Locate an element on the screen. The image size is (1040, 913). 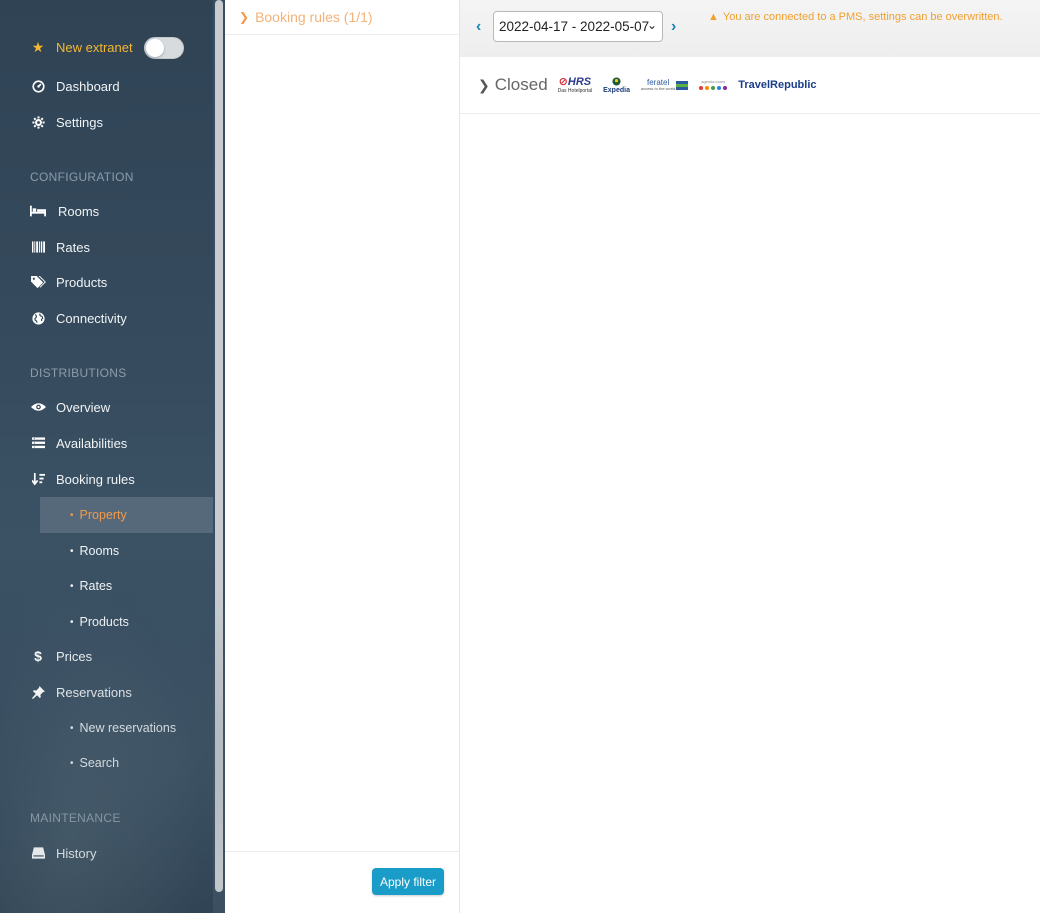
sidebar-item-label: Connectivity is located at coordinates (91, 318).